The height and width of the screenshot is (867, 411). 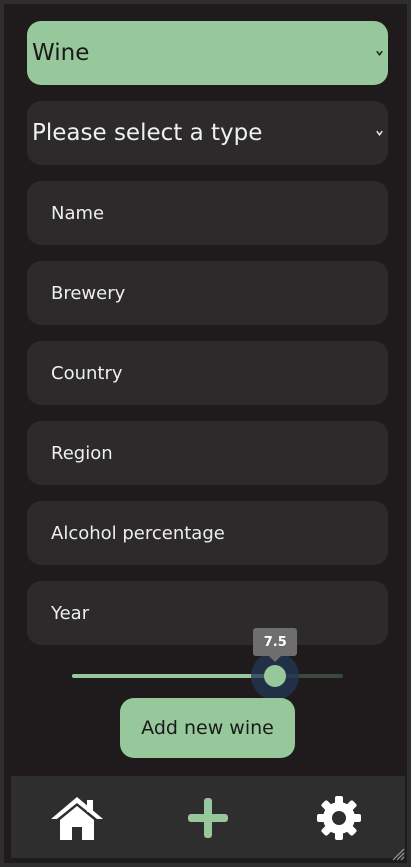 I want to click on region-field: Region, so click(x=207, y=453).